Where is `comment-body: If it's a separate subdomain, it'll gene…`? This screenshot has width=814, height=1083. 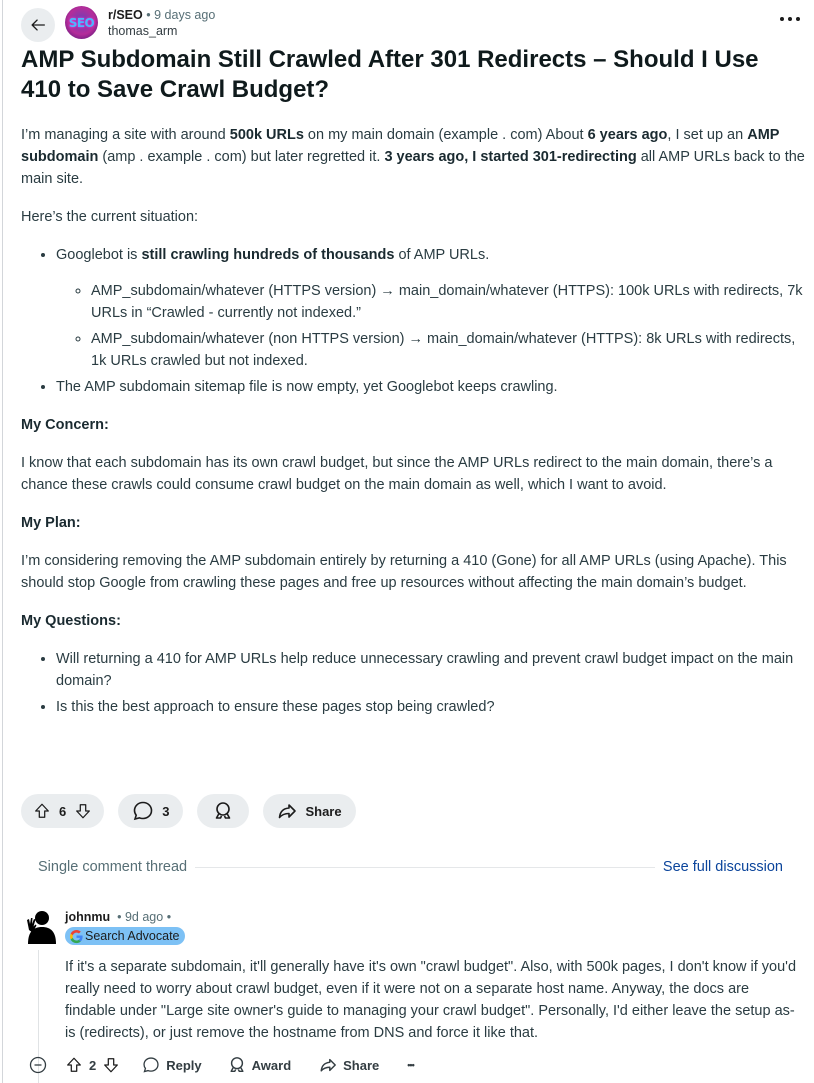
comment-body: If it's a separate subdomain, it'll gene… is located at coordinates (431, 1000).